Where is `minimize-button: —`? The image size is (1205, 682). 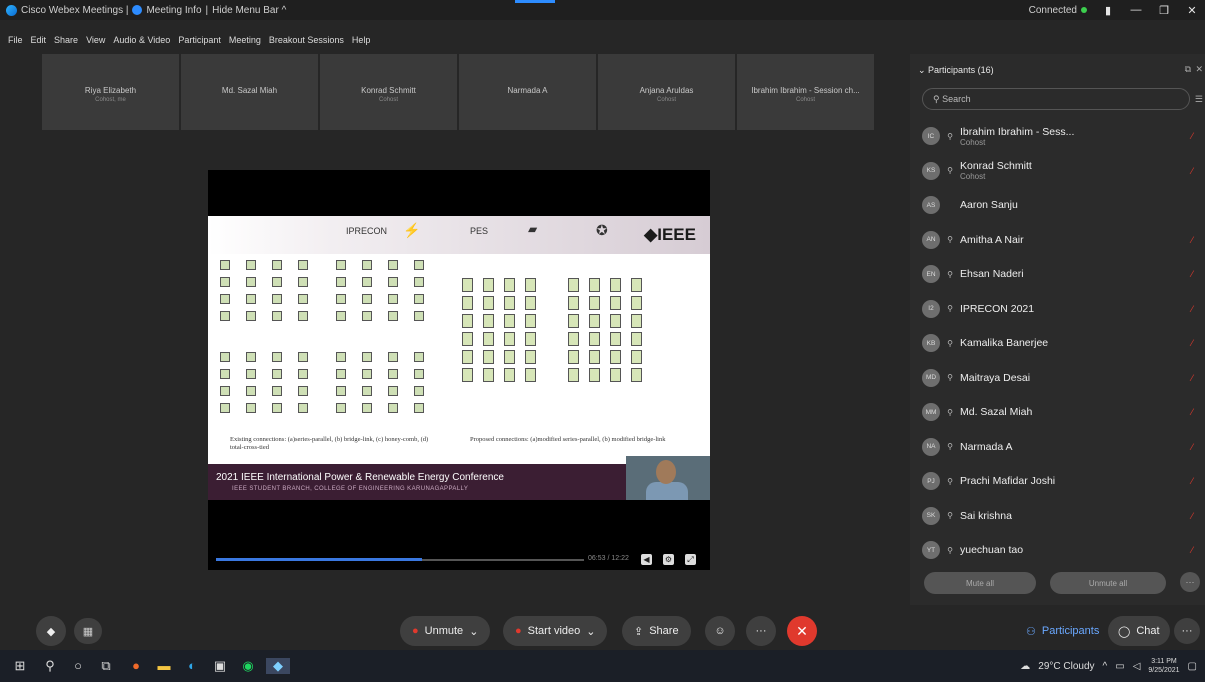
minimize-button: — is located at coordinates (1136, 10).